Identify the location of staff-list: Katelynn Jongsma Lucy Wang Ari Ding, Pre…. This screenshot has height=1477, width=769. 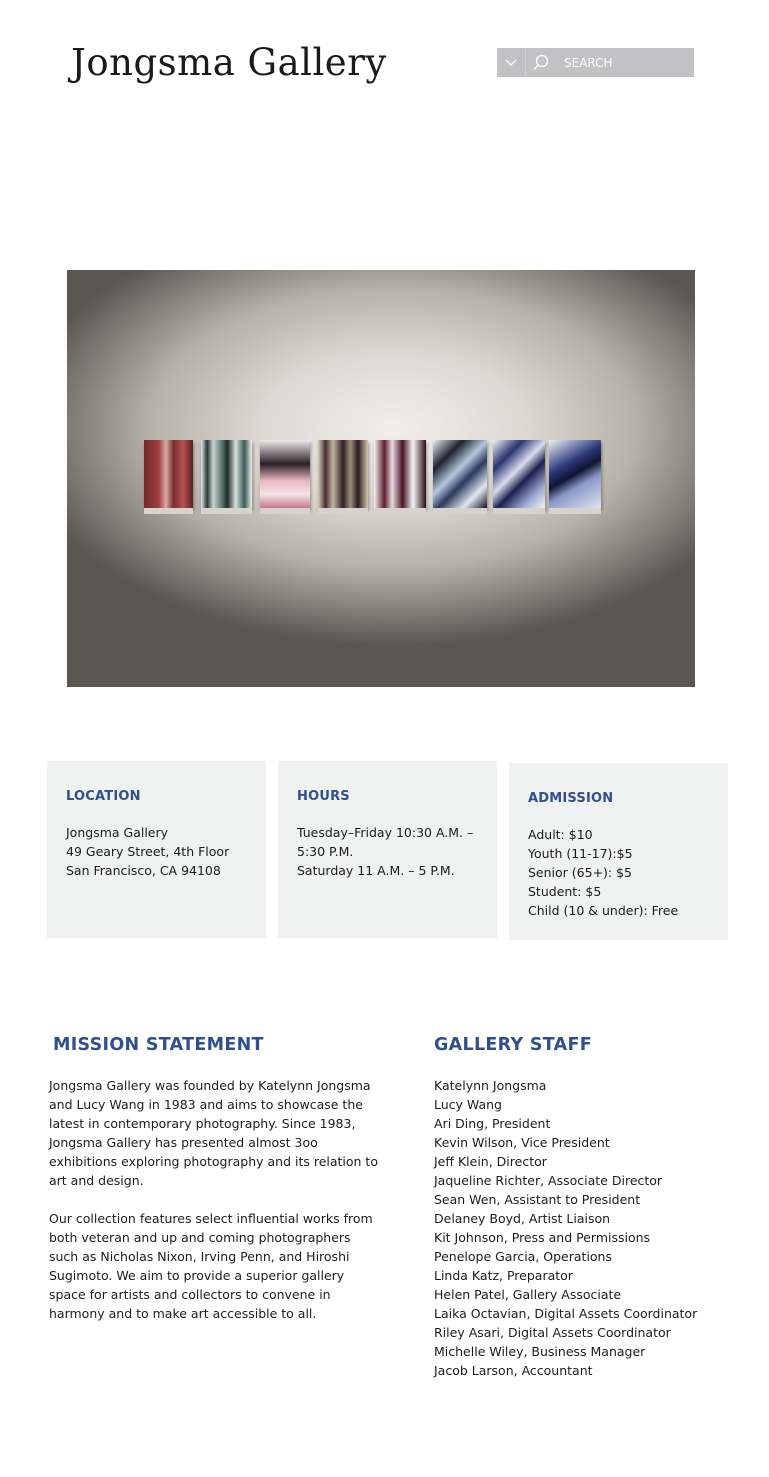
(565, 1228).